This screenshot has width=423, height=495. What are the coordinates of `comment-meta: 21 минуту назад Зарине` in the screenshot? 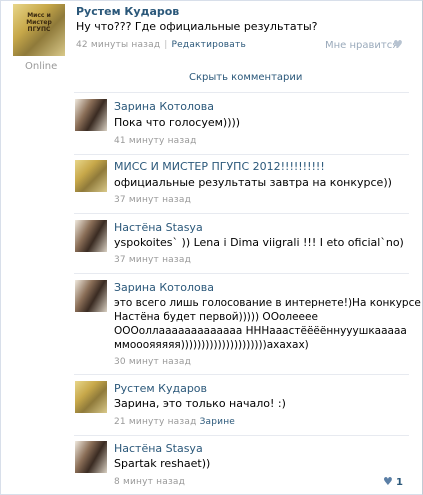 It's located at (174, 422).